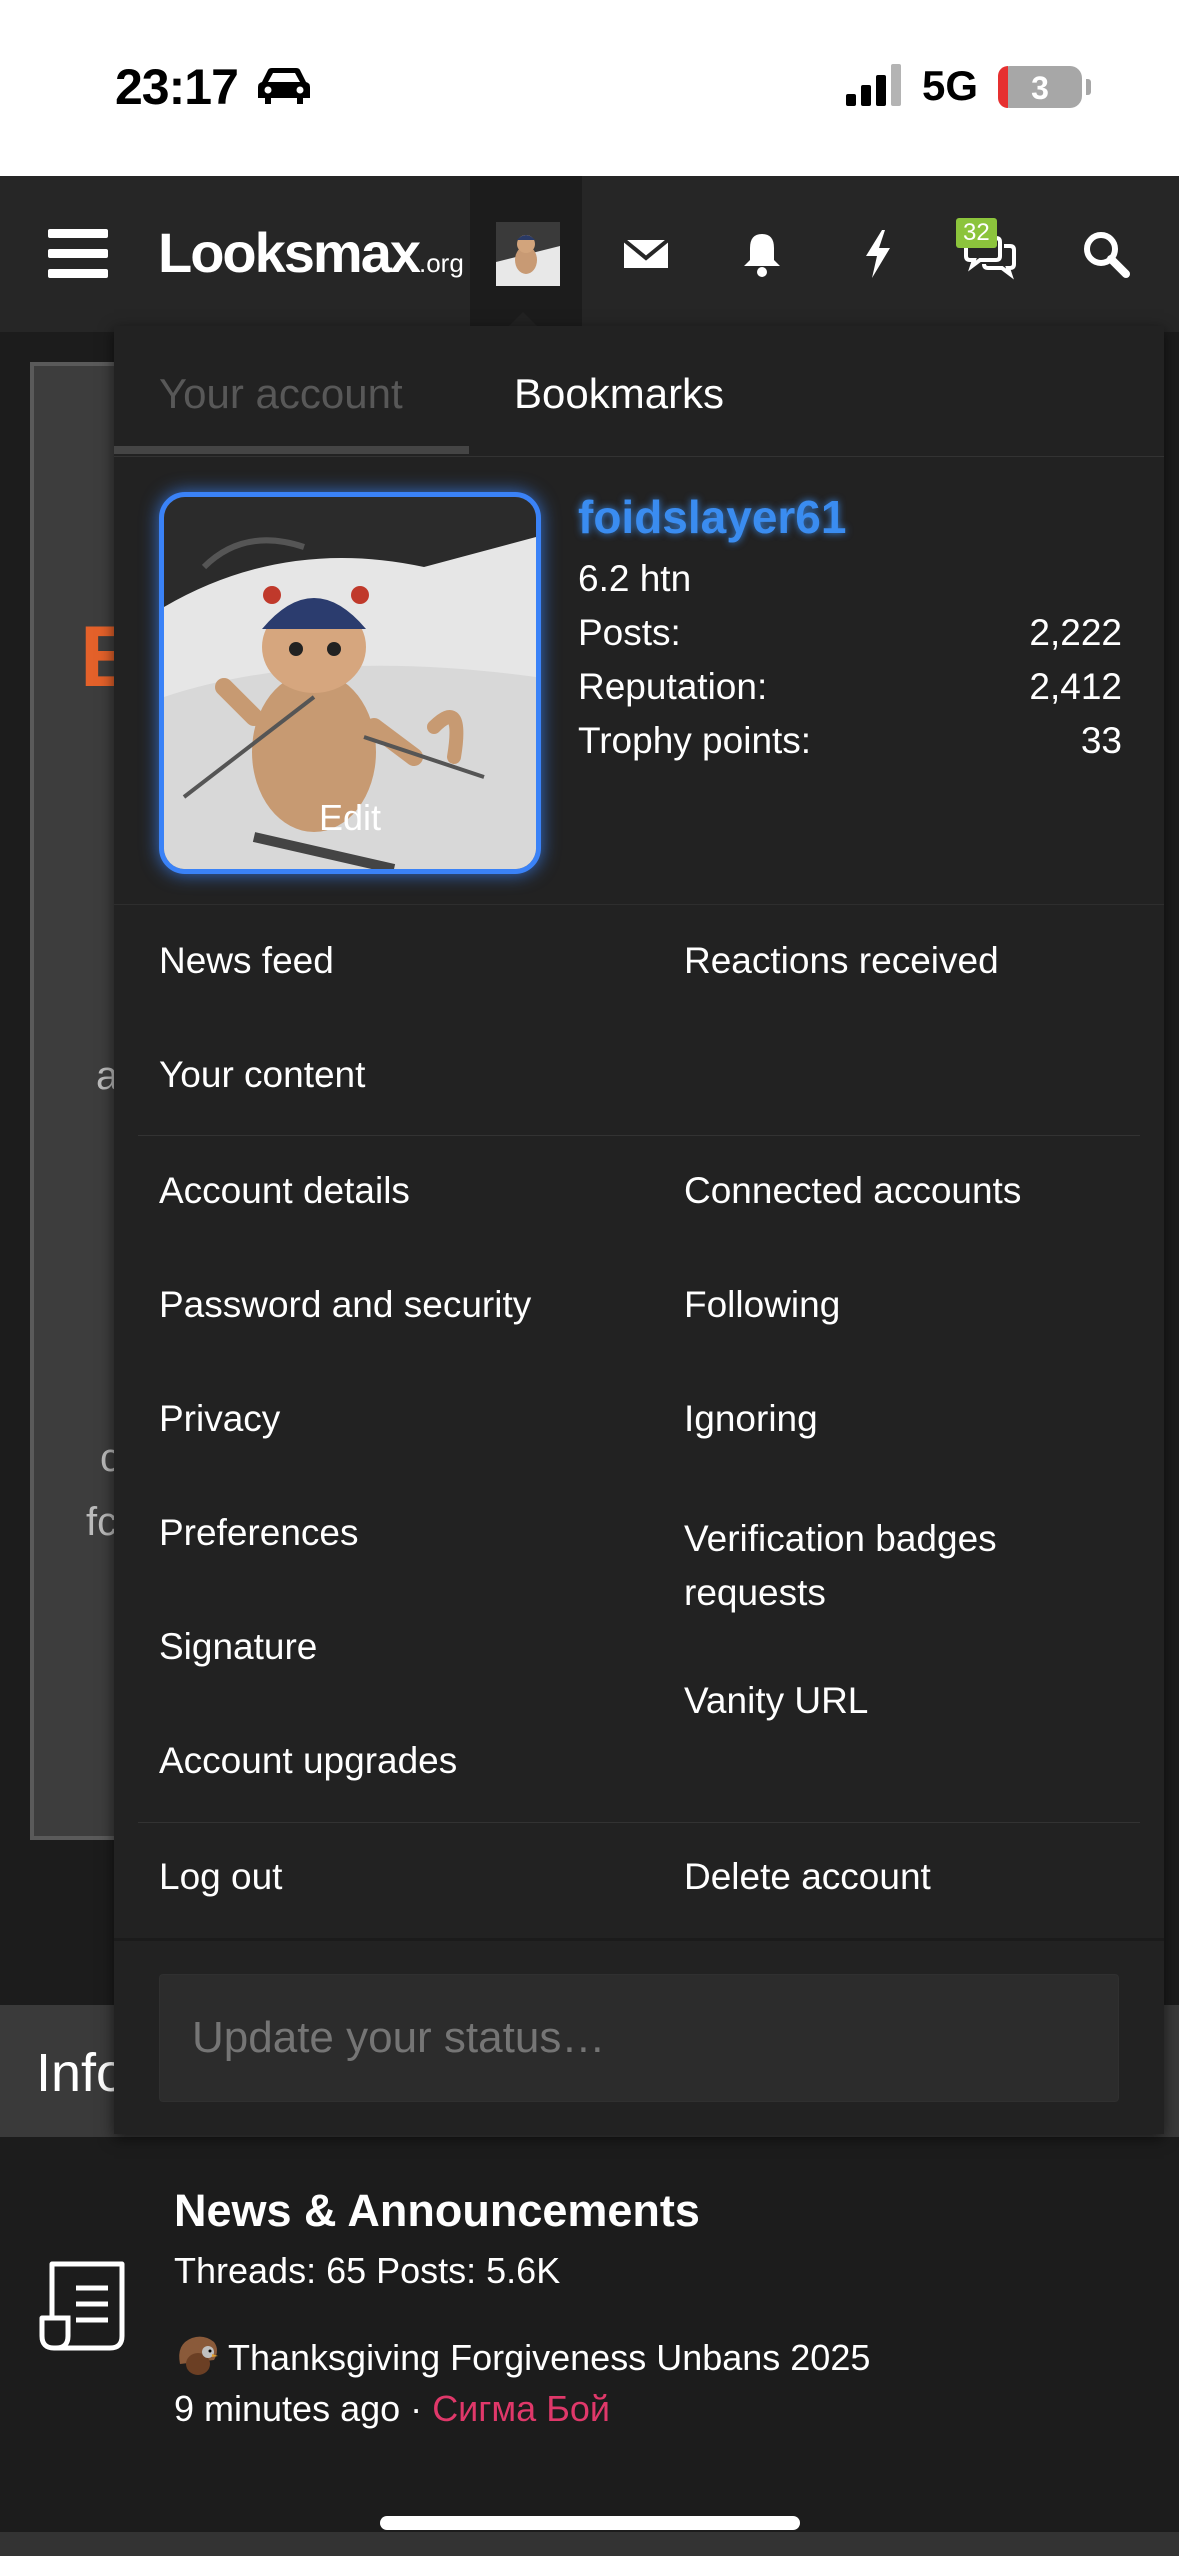  I want to click on status-time: 23:17, so click(177, 87).